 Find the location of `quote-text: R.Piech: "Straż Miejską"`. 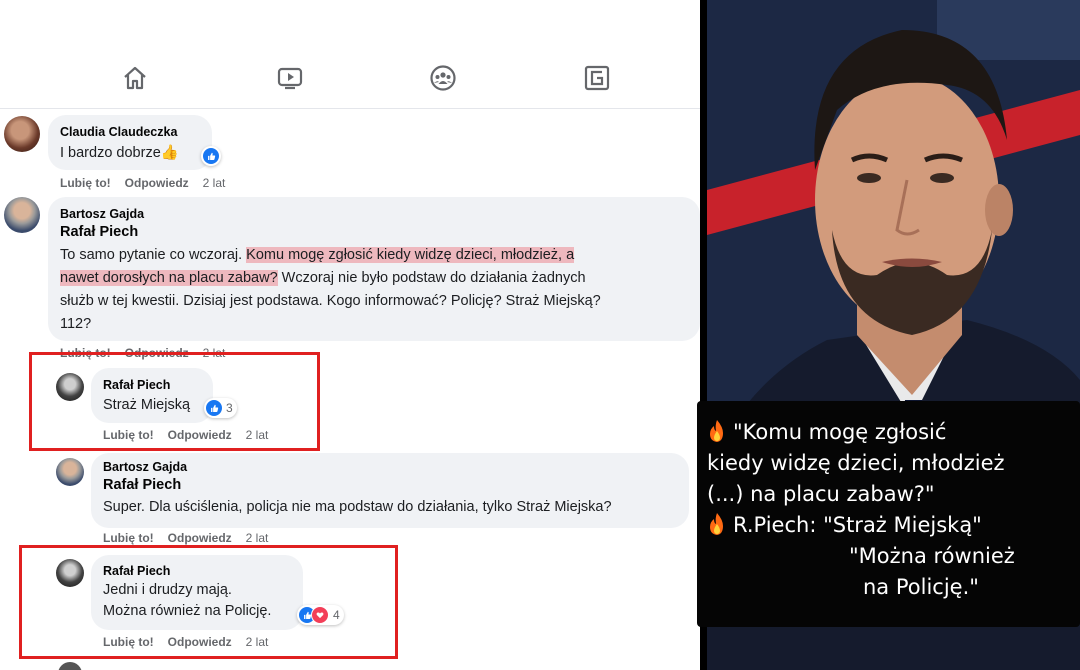

quote-text: R.Piech: "Straż Miejską" is located at coordinates (857, 525).